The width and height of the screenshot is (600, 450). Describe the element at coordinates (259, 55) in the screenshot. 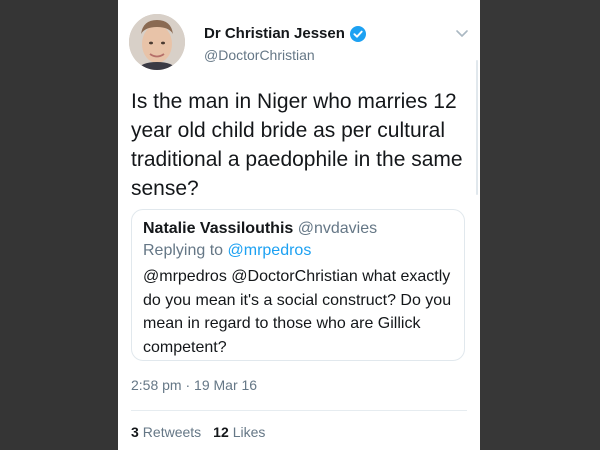

I see `author-handle: @DoctorChristian` at that location.